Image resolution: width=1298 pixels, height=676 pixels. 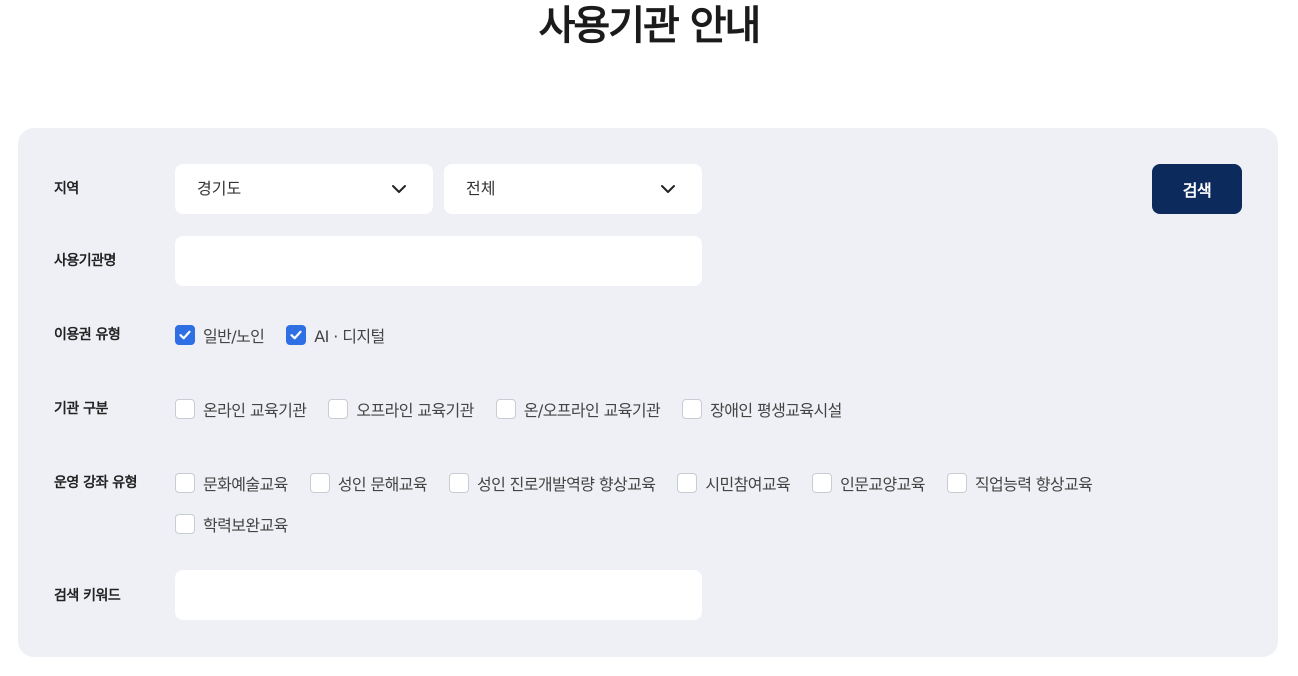 I want to click on course-civic-participation-checkbox: 시민참여교육, so click(x=734, y=483).